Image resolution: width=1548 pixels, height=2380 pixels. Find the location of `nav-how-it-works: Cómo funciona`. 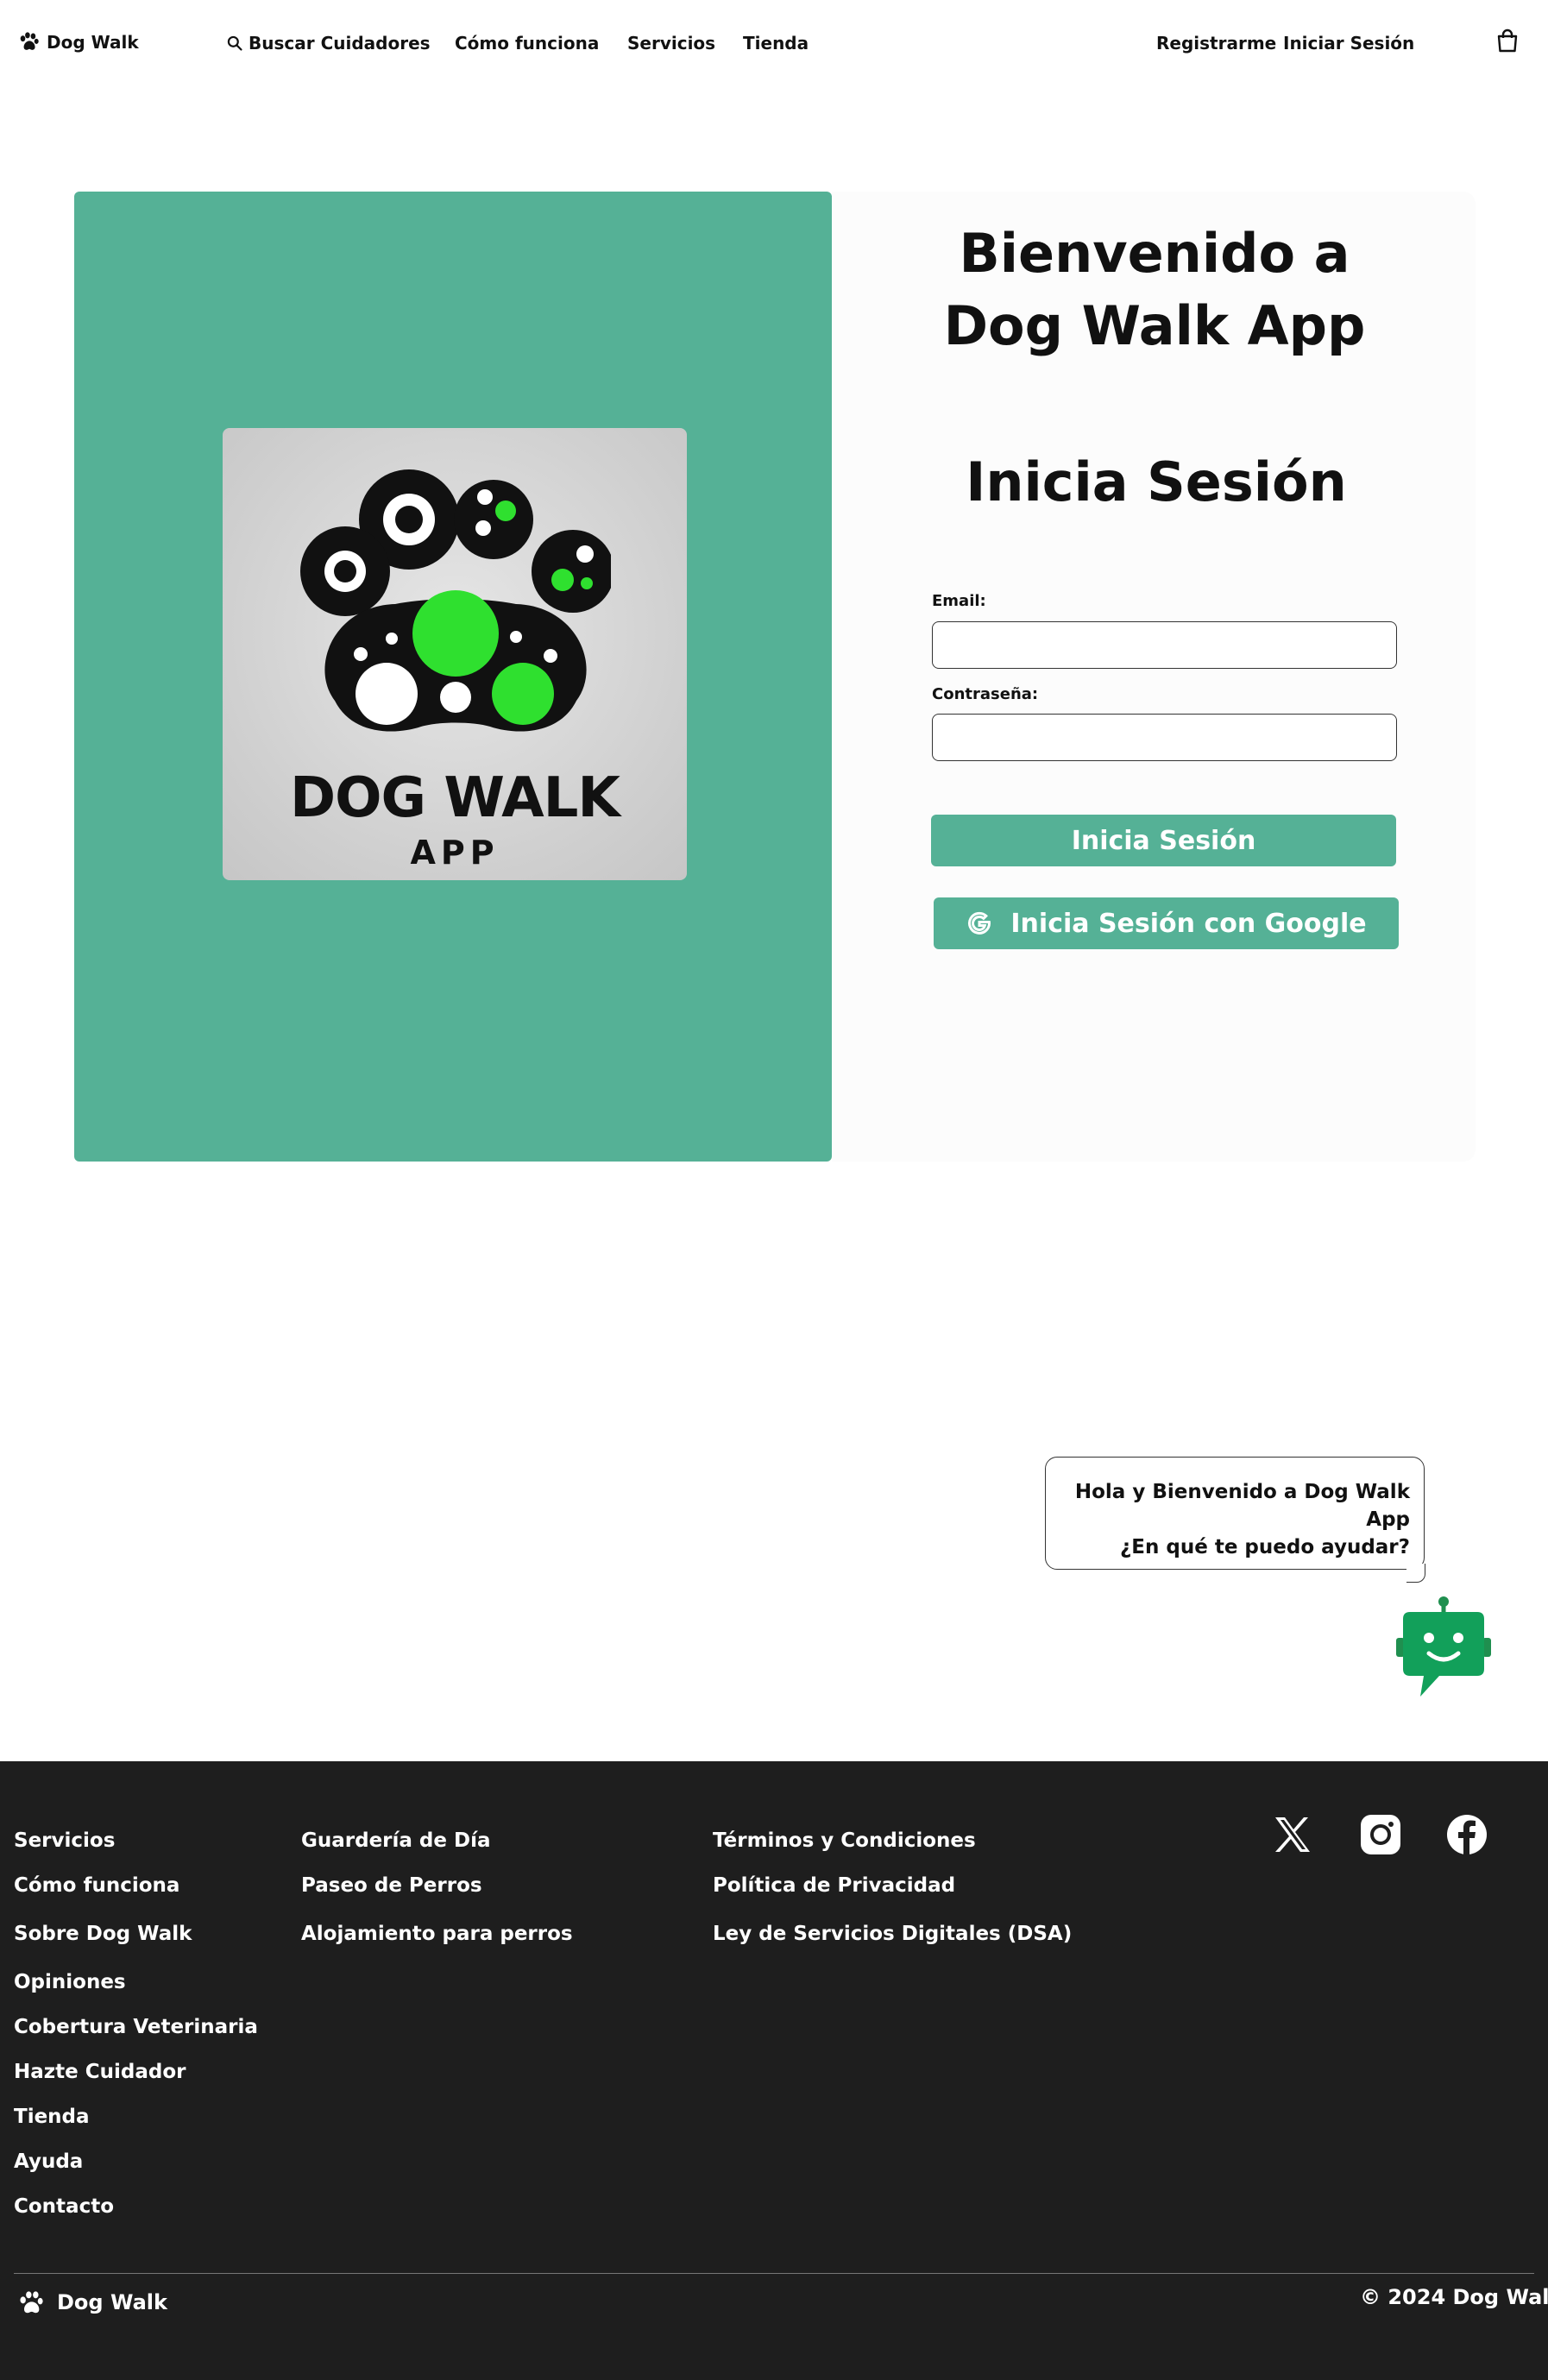

nav-how-it-works: Cómo funciona is located at coordinates (527, 44).